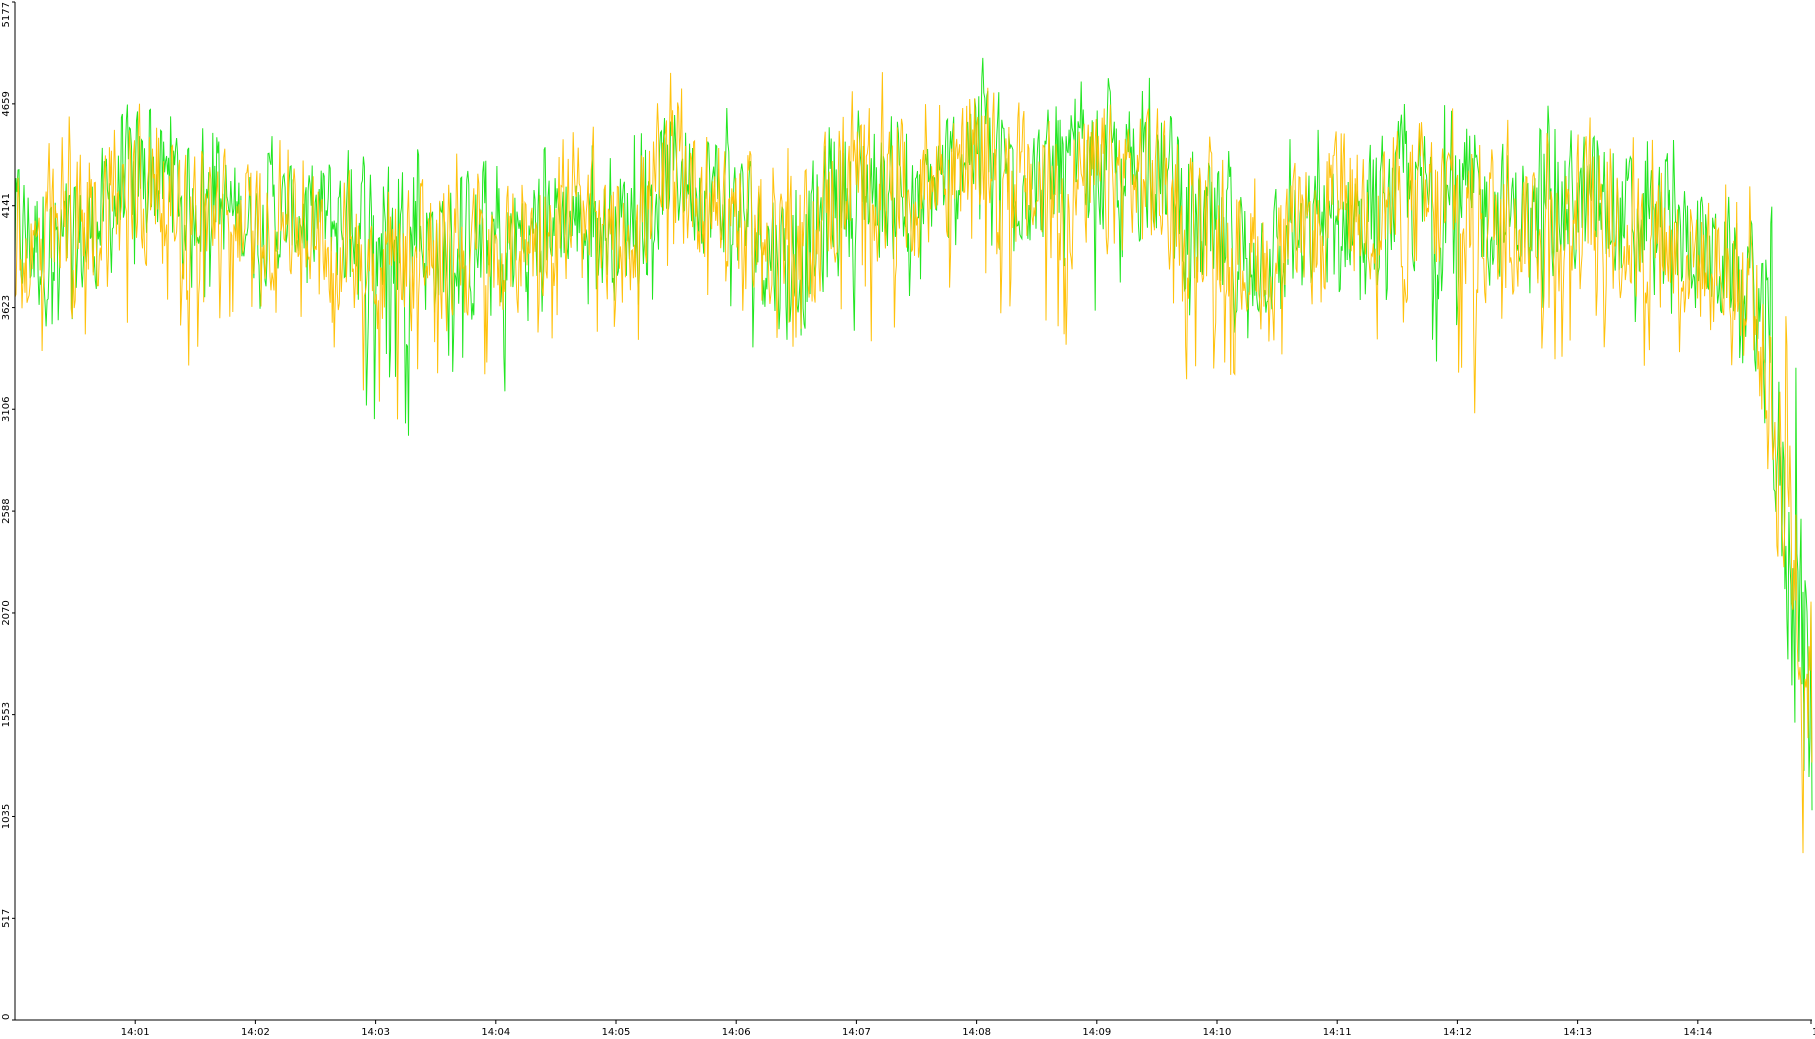 The width and height of the screenshot is (1815, 1039). I want to click on y-tick-label: 4659, so click(6, 103).